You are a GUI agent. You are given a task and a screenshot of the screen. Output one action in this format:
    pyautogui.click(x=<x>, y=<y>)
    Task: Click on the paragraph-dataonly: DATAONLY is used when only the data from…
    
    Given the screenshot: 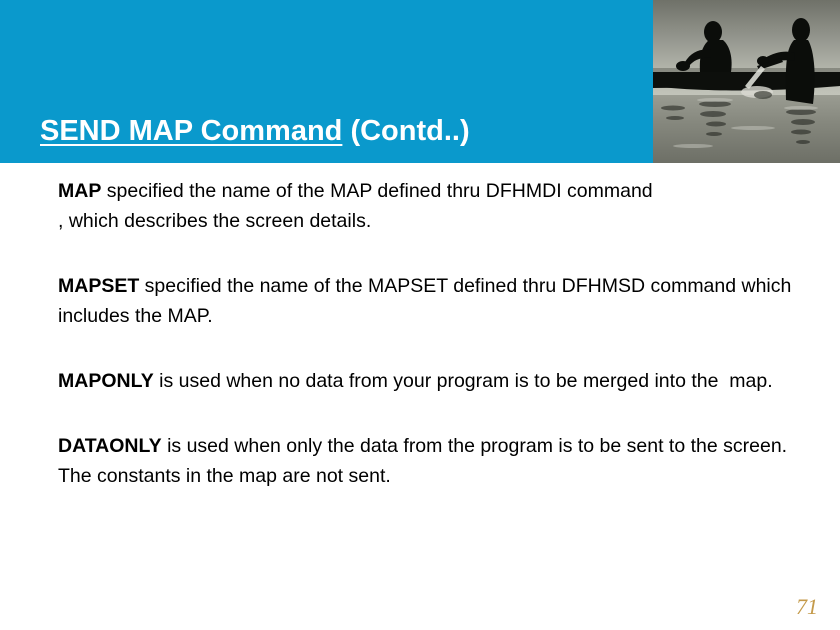 What is the action you would take?
    pyautogui.click(x=428, y=461)
    